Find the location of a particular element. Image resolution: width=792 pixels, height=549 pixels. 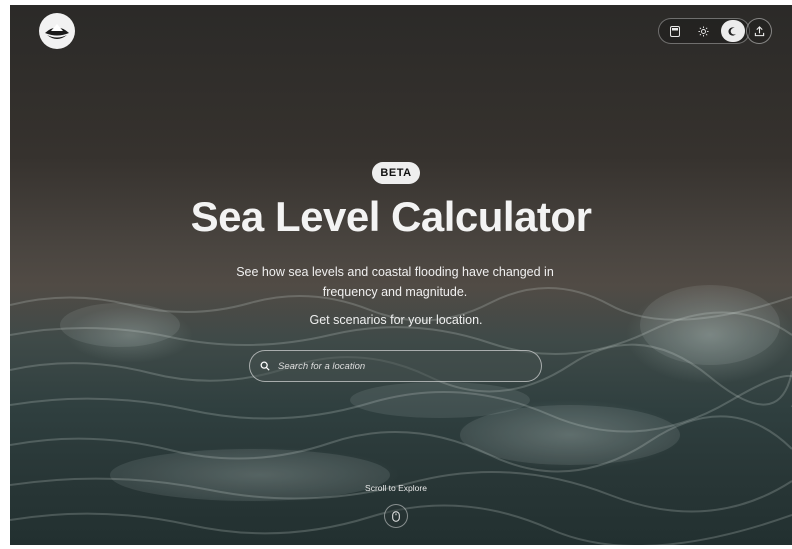

share-upload-icon is located at coordinates (759, 30).